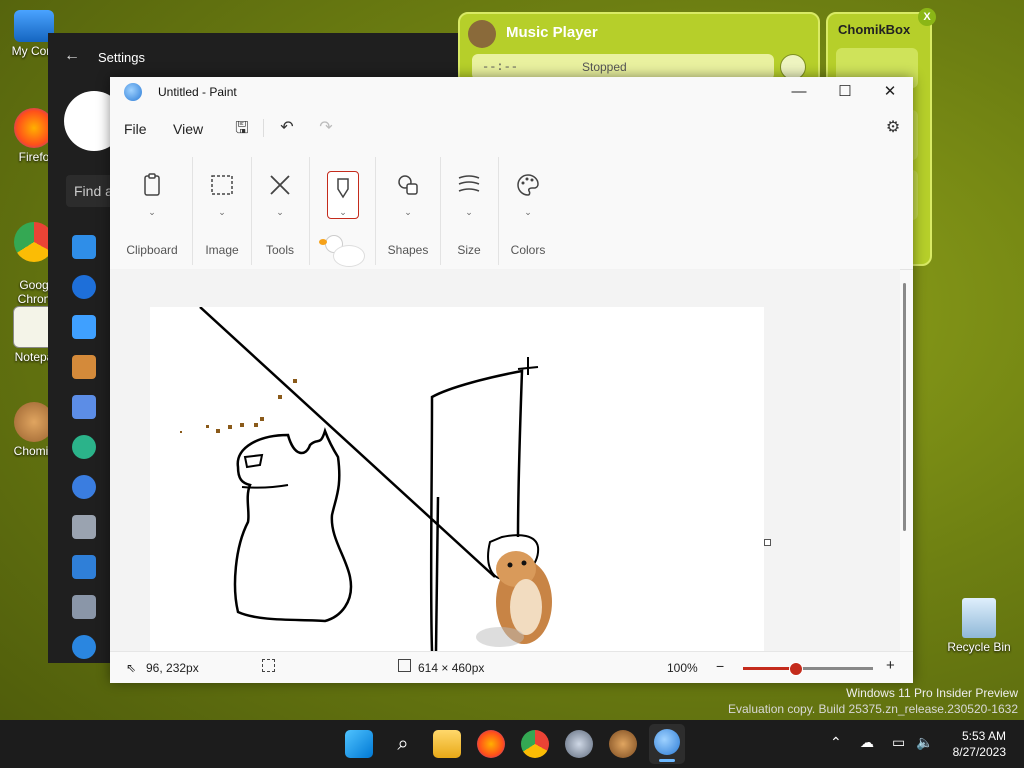 The width and height of the screenshot is (1024, 768). I want to click on hamster-headphones-icon, so click(482, 34).